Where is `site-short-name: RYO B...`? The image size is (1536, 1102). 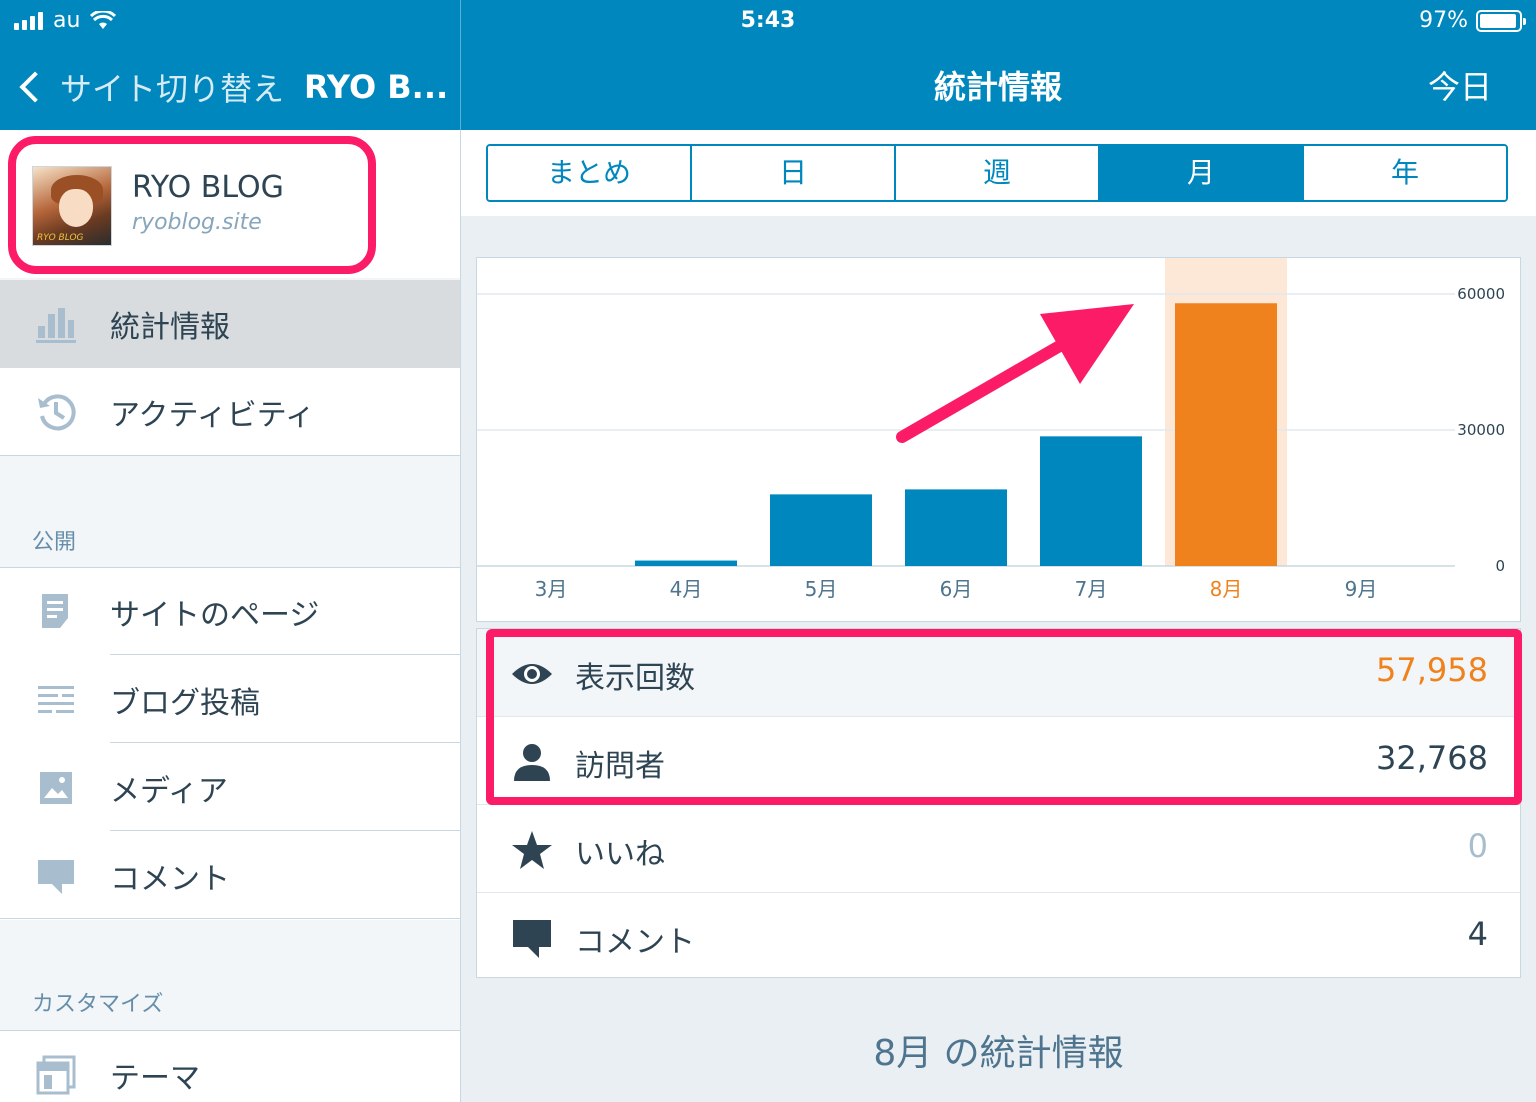
site-short-name: RYO B... is located at coordinates (376, 87).